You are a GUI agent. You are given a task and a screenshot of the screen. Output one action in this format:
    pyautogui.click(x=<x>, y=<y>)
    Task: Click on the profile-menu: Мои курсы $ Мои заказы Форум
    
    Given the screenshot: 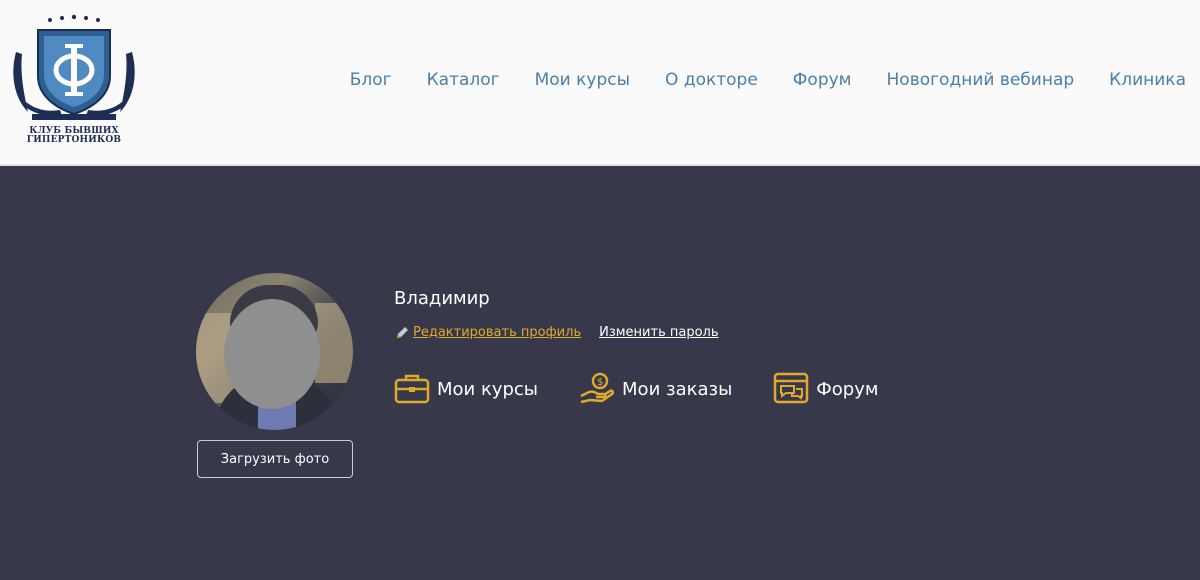 What is the action you would take?
    pyautogui.click(x=635, y=389)
    